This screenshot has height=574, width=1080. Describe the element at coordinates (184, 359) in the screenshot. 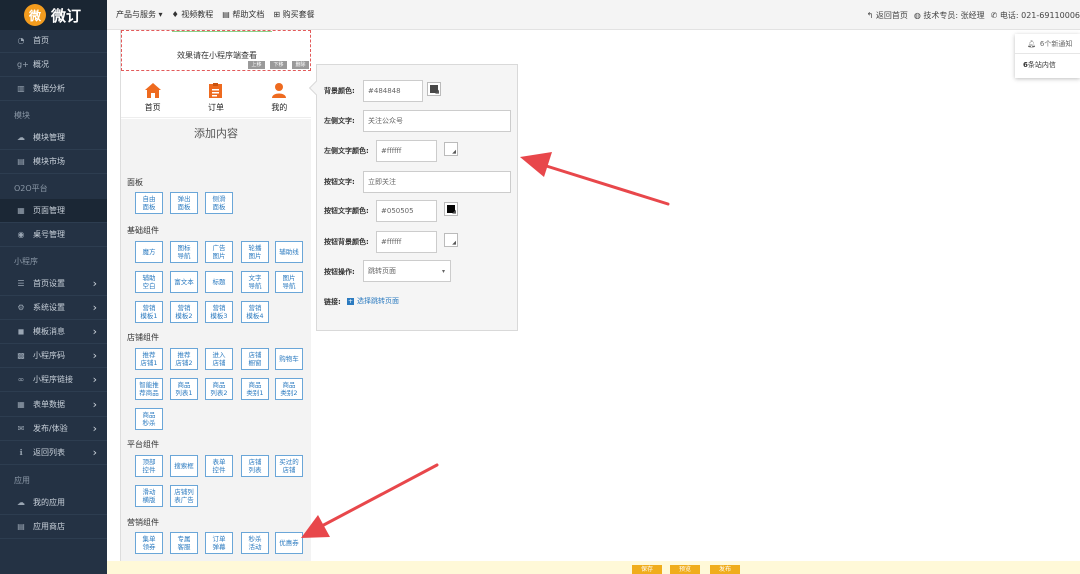

I see `component-button: 推荐 店铺2` at that location.